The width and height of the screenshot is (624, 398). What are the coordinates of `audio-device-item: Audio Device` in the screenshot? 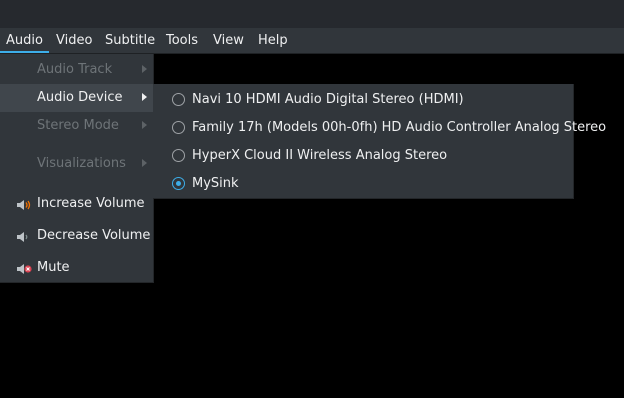 It's located at (76, 98).